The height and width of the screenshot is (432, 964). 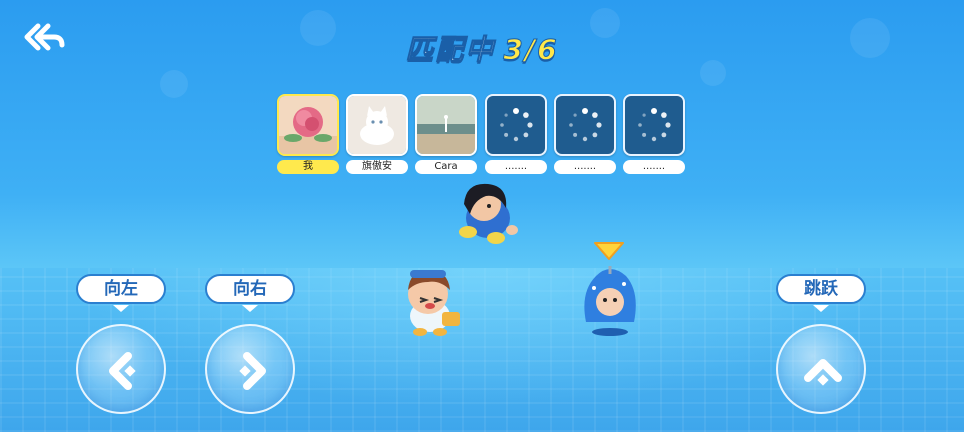 I want to click on move-left-control: 向左, so click(x=121, y=344).